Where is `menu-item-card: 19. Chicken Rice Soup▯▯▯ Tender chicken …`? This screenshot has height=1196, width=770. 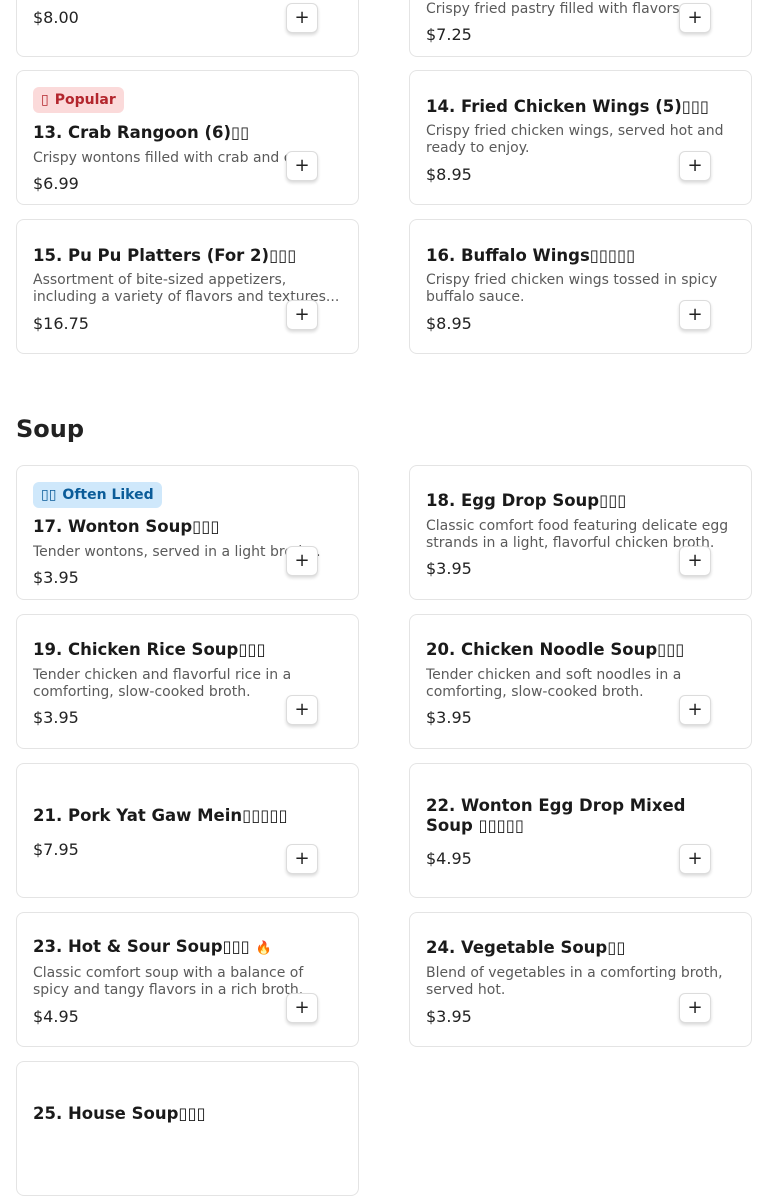 menu-item-card: 19. Chicken Rice Soup▯▯▯ Tender chicken … is located at coordinates (187, 681).